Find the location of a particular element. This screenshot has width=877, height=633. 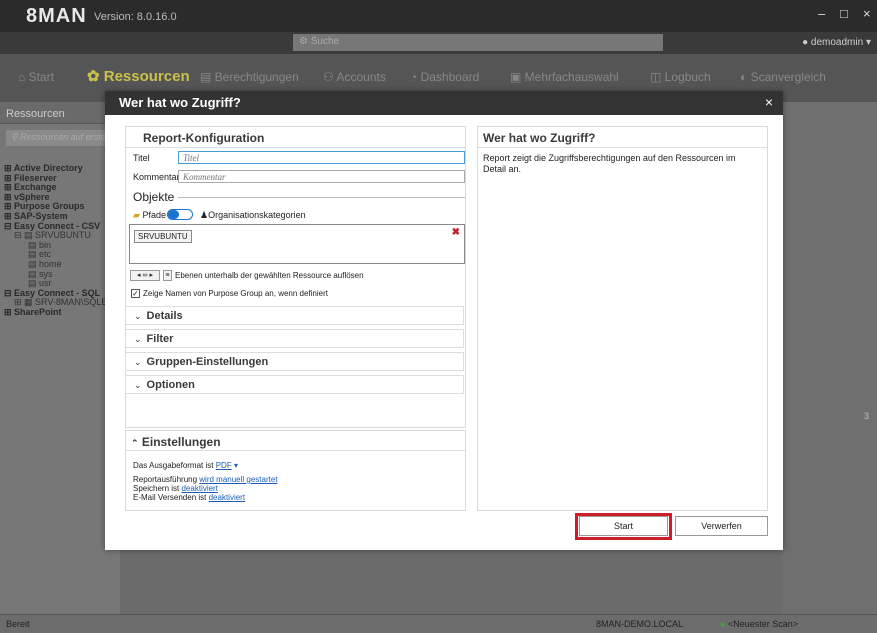

paths-categories-toggle is located at coordinates (180, 214).